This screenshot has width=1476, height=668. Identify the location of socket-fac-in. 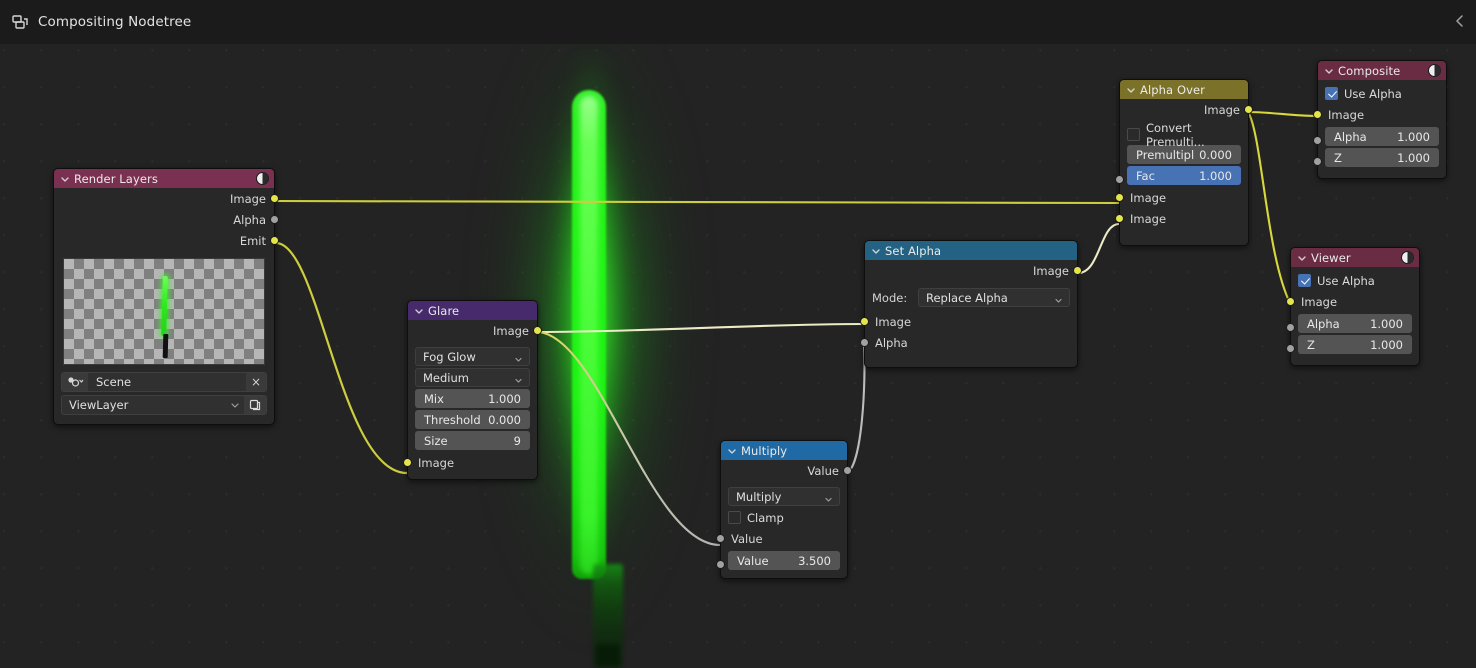
(1119, 179).